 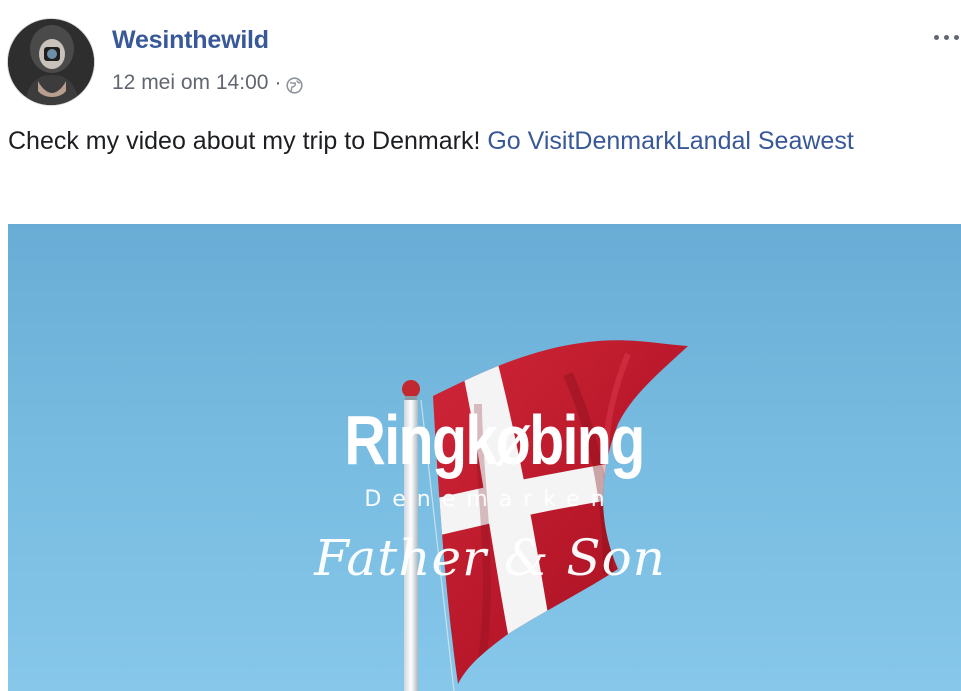 What do you see at coordinates (248, 141) in the screenshot?
I see `post-message: Check my video about my trip to Denmark!` at bounding box center [248, 141].